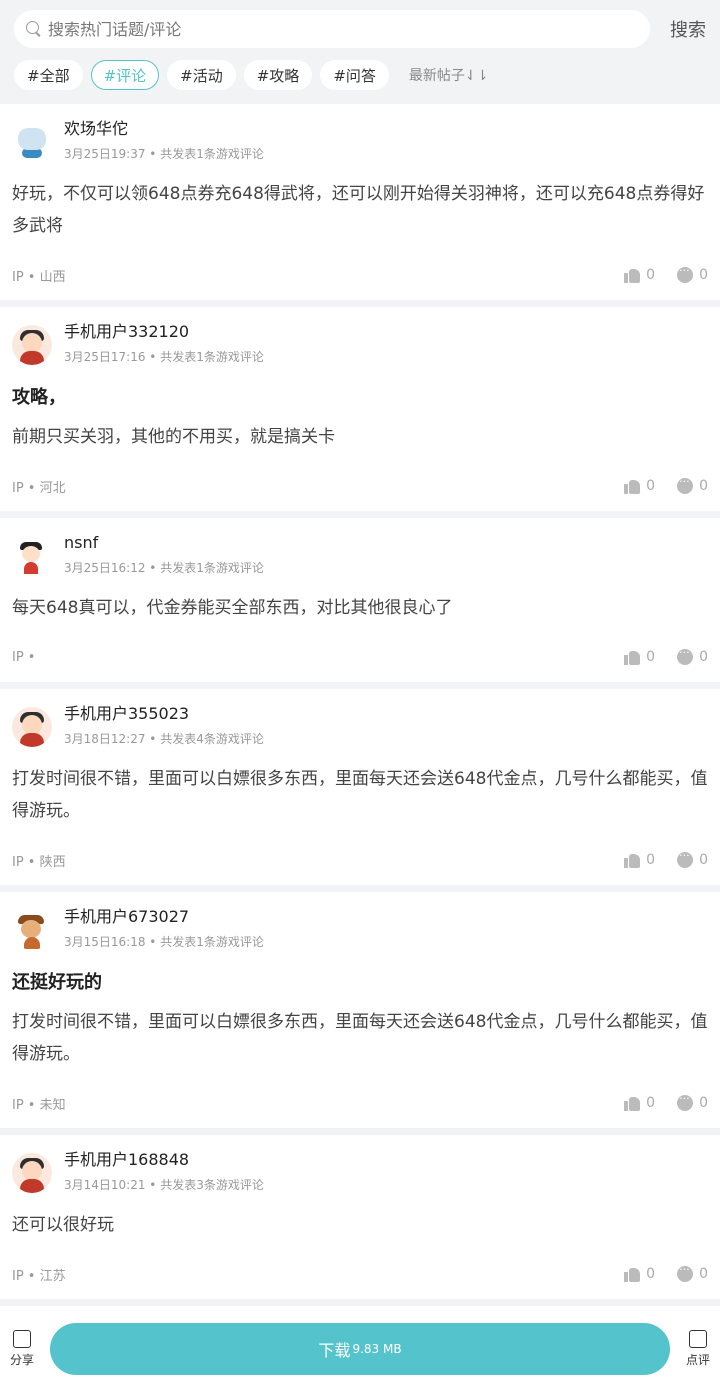 This screenshot has height=1385, width=720. Describe the element at coordinates (164, 1160) in the screenshot. I see `user-name: 手机用户168848` at that location.